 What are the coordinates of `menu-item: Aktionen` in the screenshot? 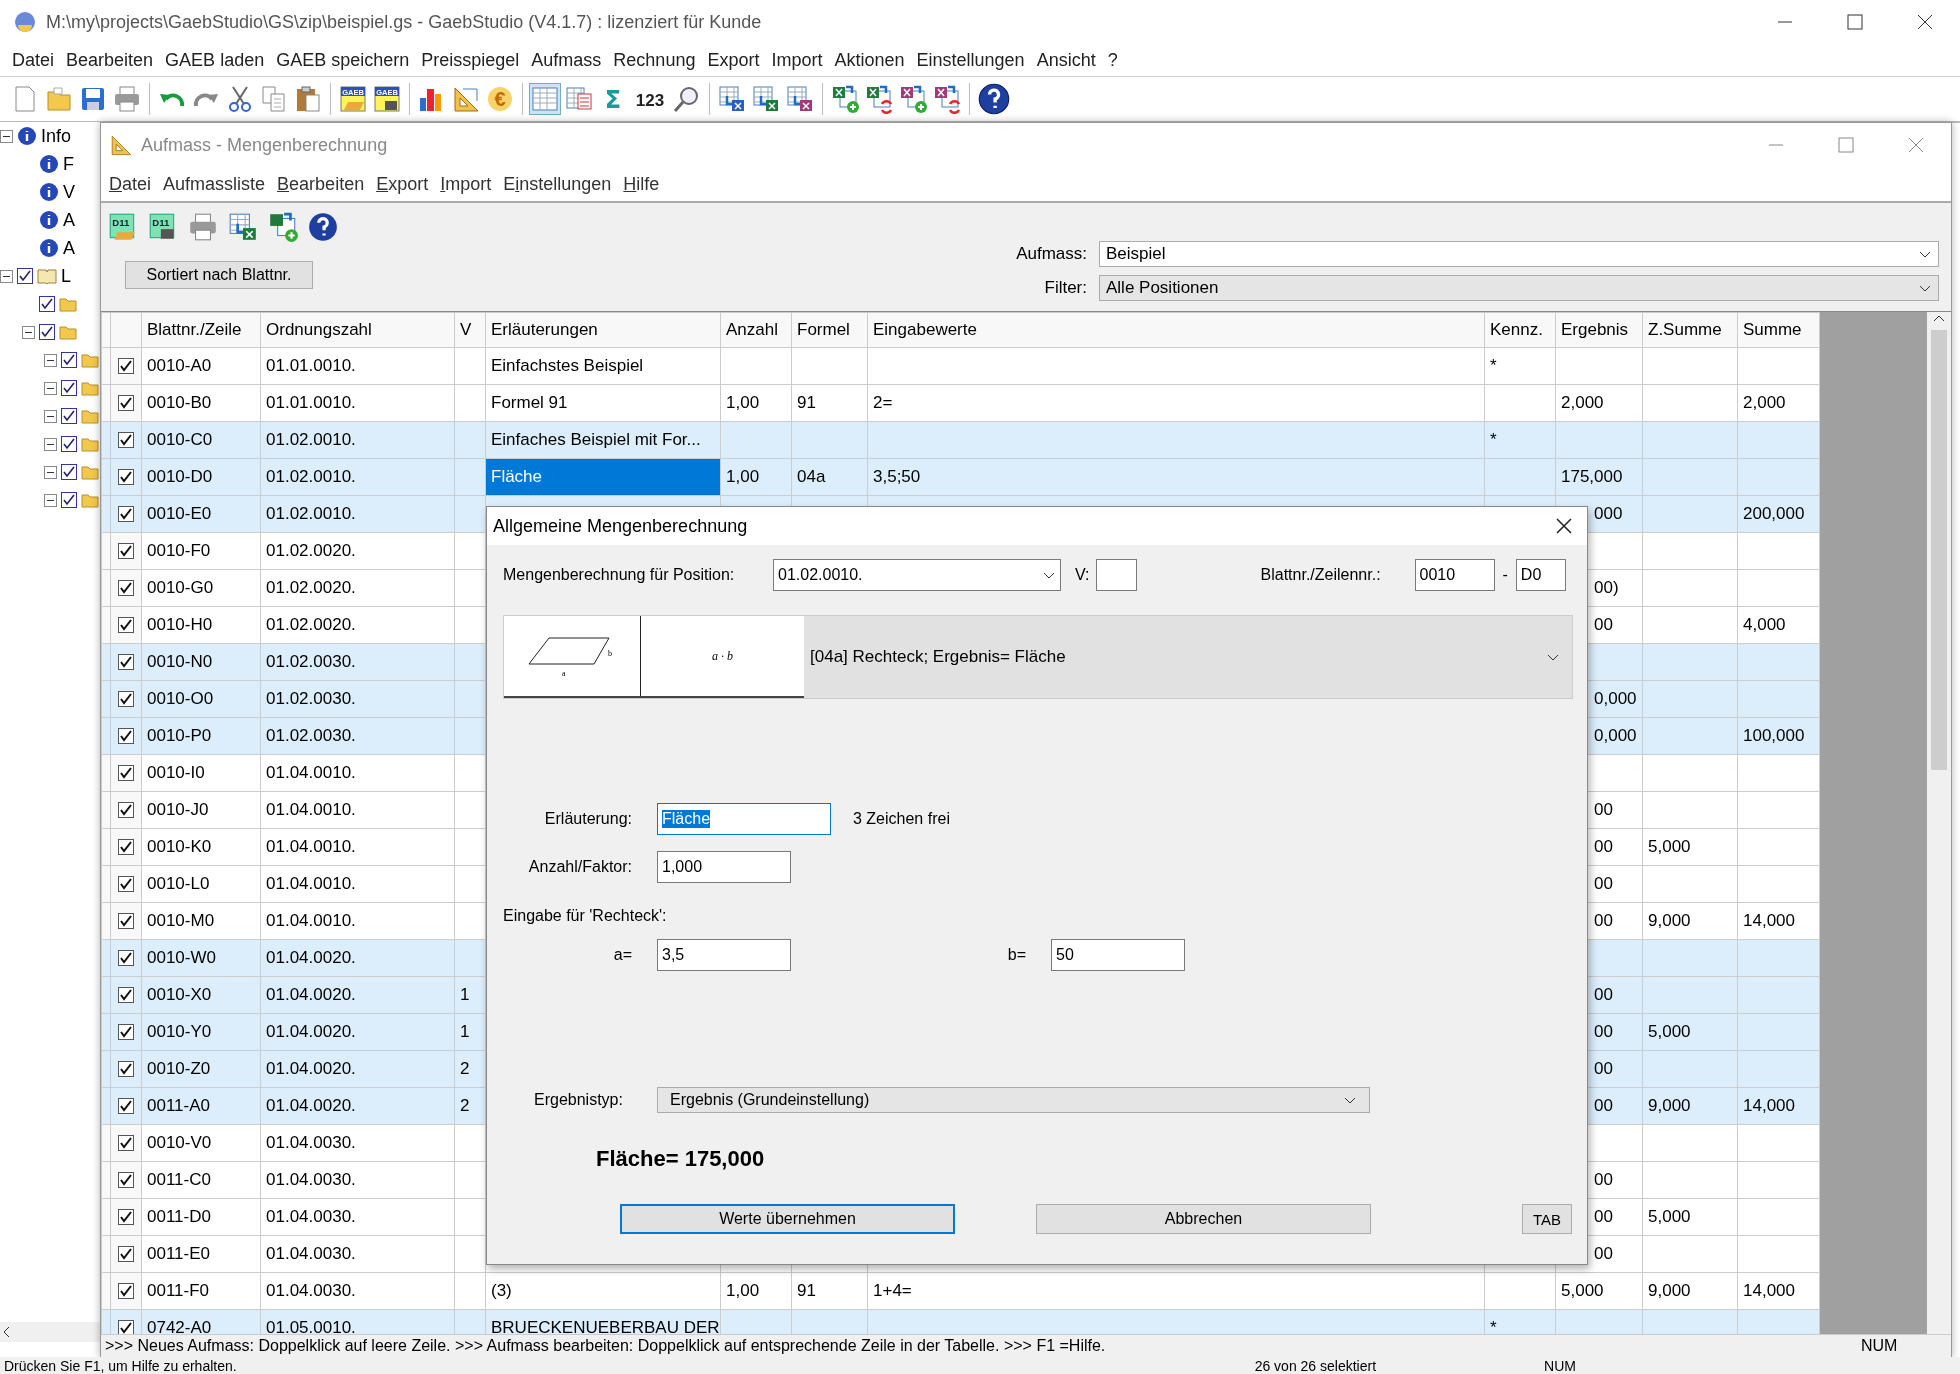 It's located at (869, 60).